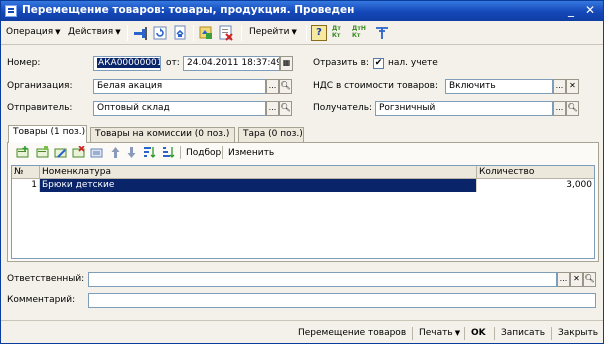 This screenshot has height=344, width=604. Describe the element at coordinates (378, 63) in the screenshot. I see `tax-accounting-checkbox: ✔` at that location.